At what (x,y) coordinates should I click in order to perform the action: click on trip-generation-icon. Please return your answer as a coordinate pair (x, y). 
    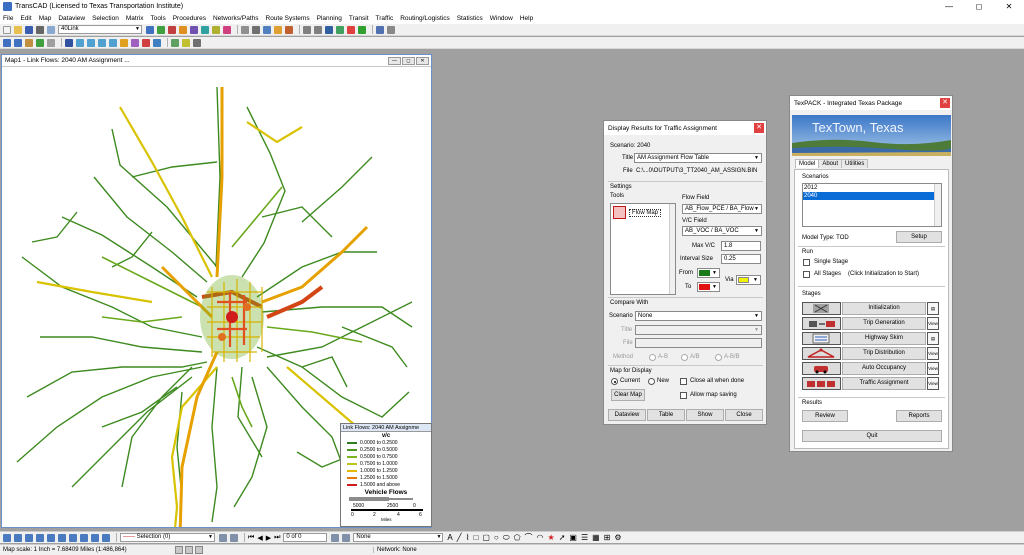
    Looking at the image, I should click on (821, 323).